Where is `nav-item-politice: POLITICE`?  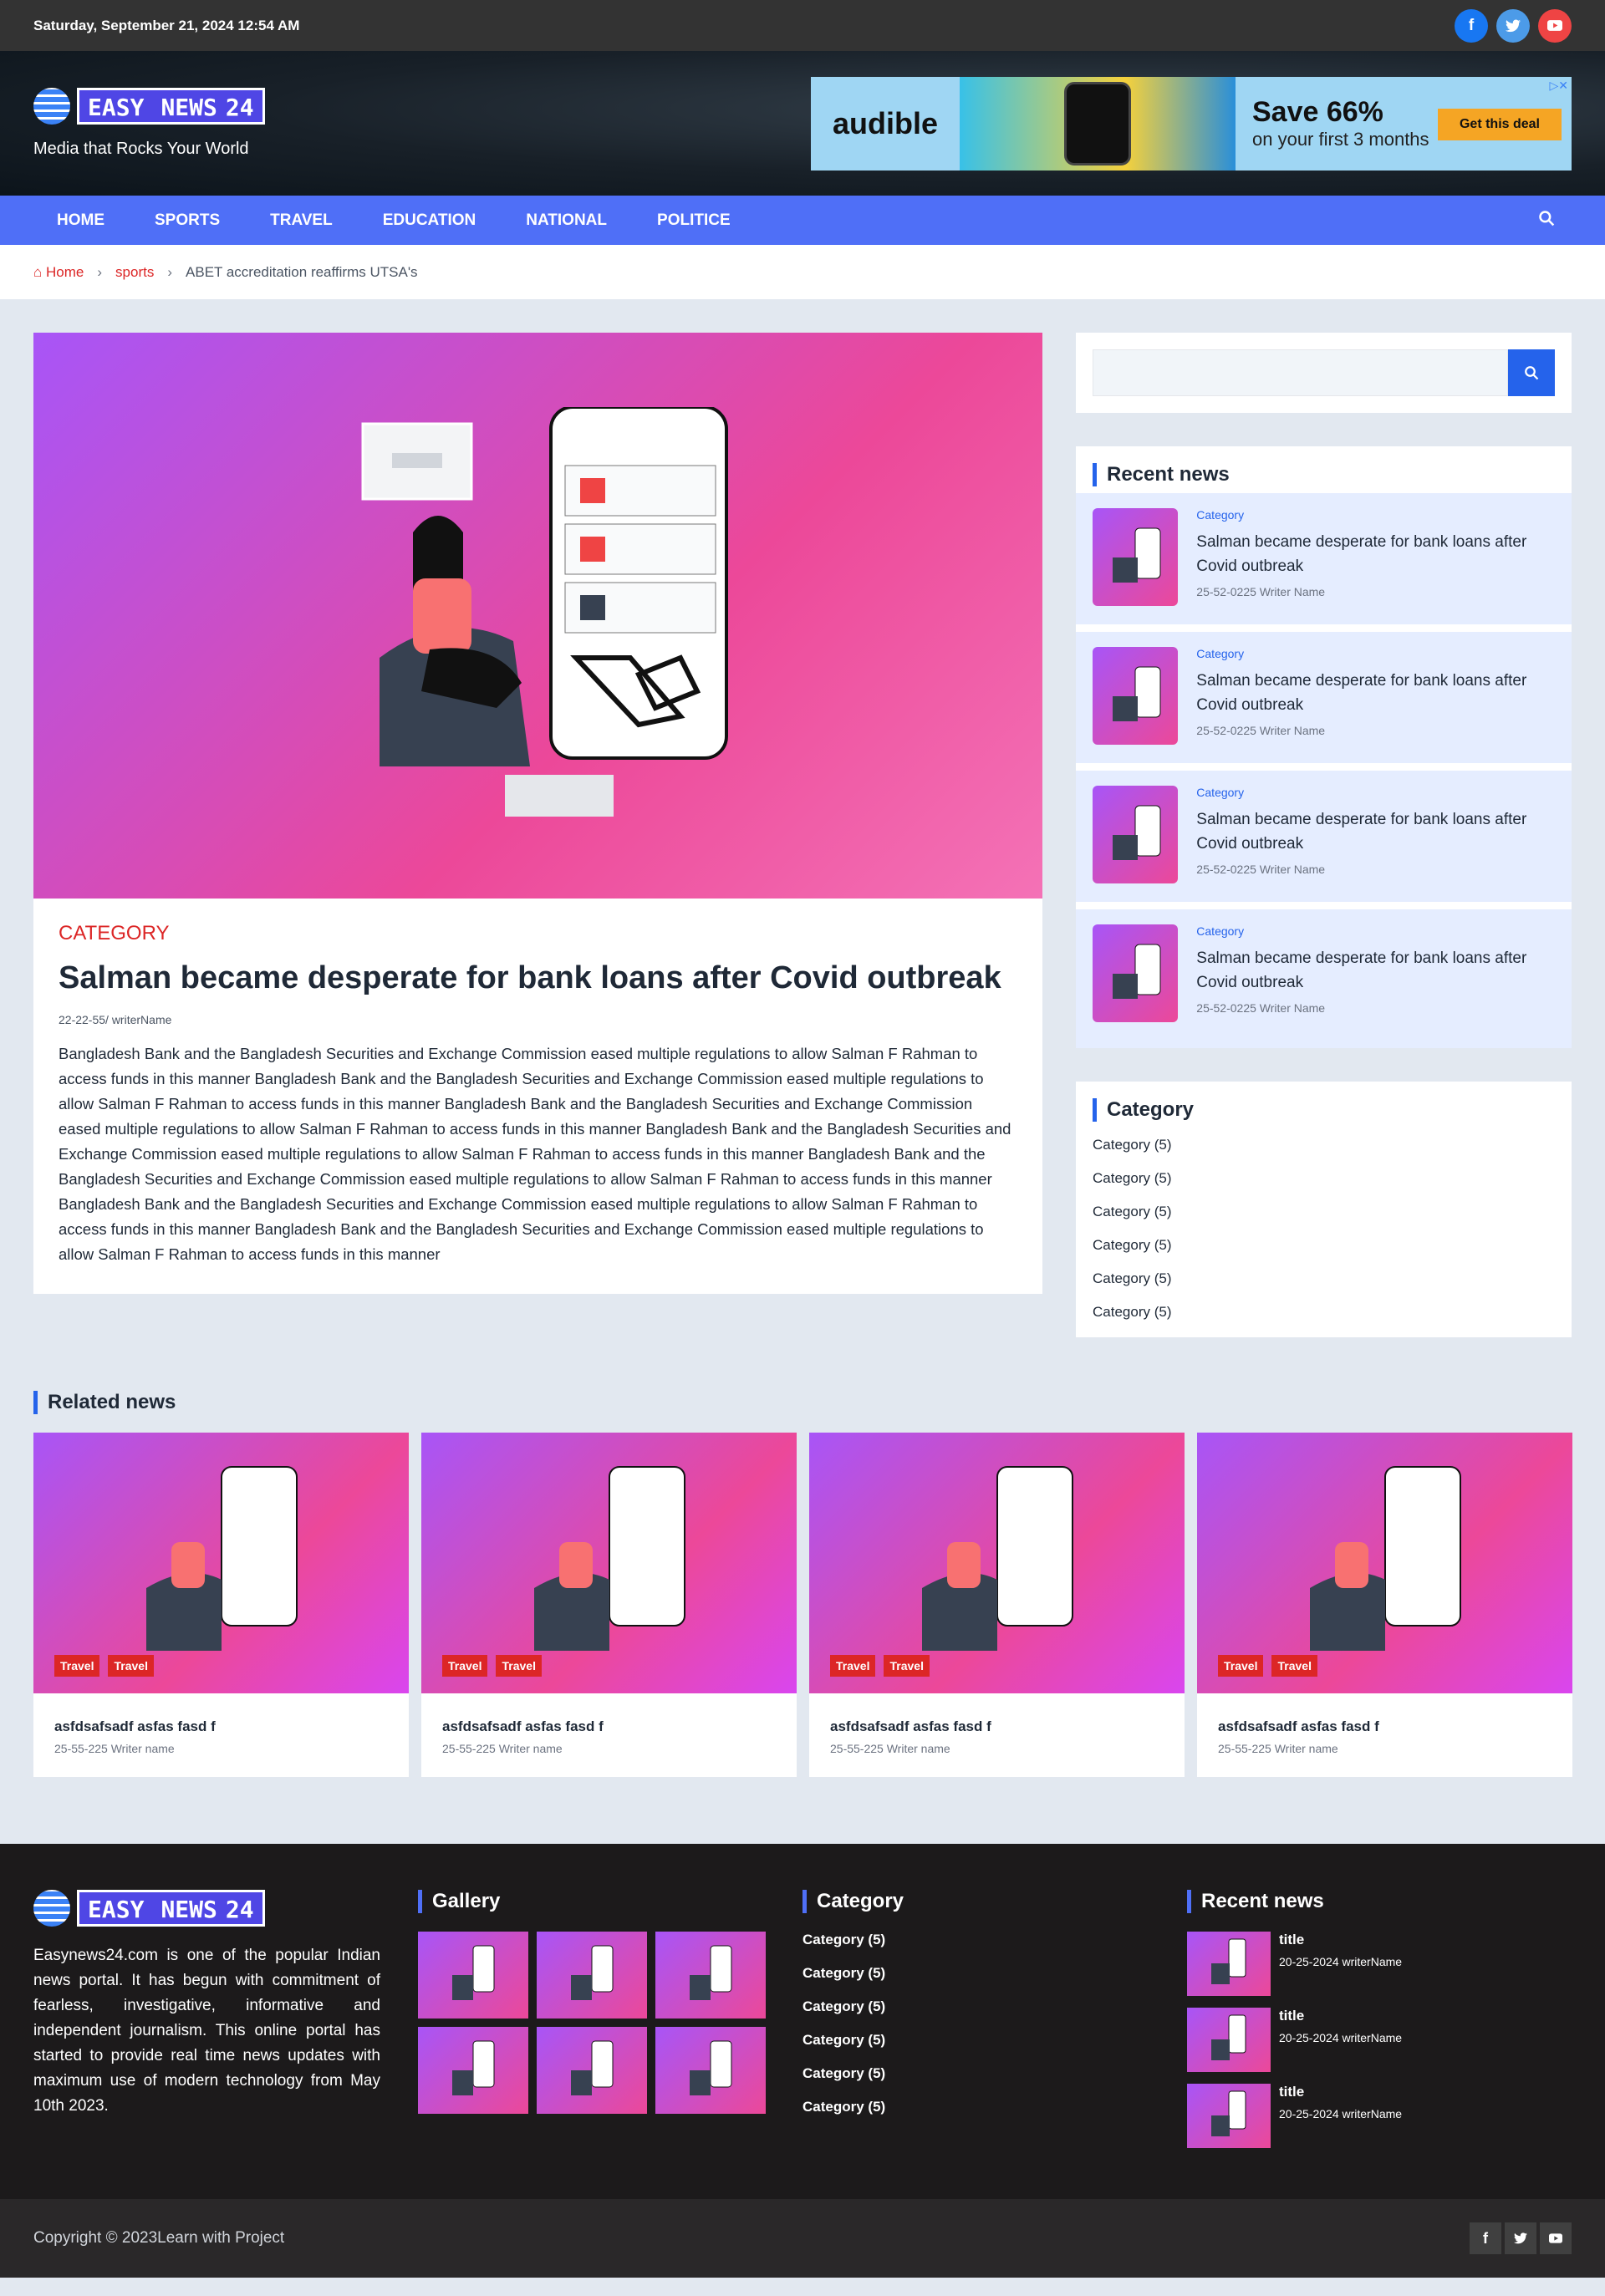
nav-item-politice: POLITICE is located at coordinates (694, 220).